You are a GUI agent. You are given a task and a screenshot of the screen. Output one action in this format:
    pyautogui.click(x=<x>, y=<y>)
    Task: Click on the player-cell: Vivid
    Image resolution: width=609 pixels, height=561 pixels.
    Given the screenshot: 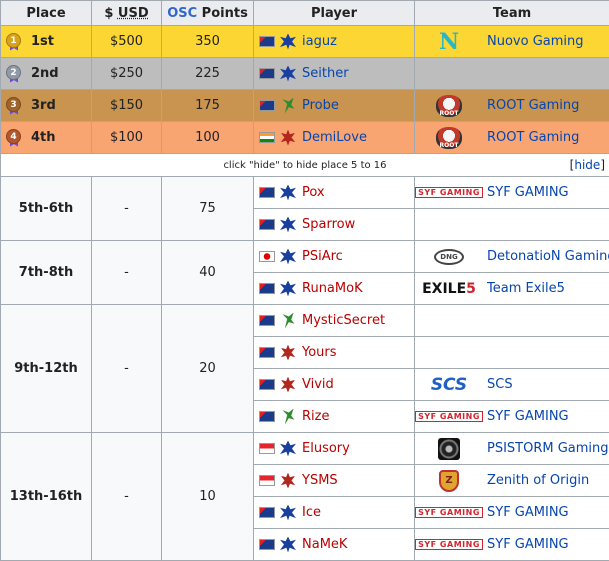 What is the action you would take?
    pyautogui.click(x=334, y=384)
    